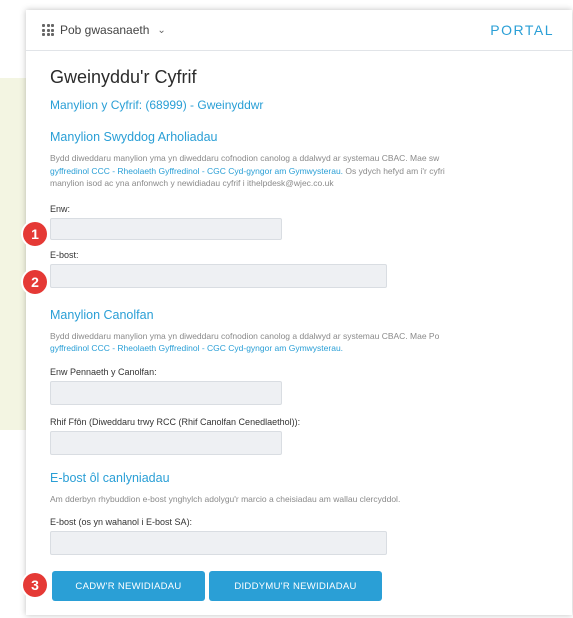 The image size is (573, 618). Describe the element at coordinates (103, 371) in the screenshot. I see `head-of-centre-label: Enw Pennaeth y Canolfan:` at that location.